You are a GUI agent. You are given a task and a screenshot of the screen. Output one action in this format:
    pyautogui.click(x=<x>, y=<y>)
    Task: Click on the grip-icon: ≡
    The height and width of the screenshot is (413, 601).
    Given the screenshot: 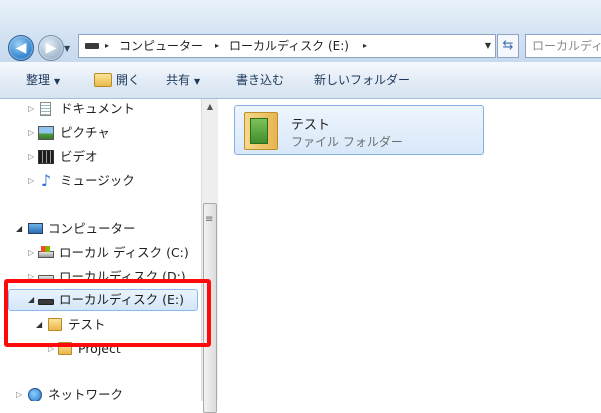 What is the action you would take?
    pyautogui.click(x=209, y=219)
    